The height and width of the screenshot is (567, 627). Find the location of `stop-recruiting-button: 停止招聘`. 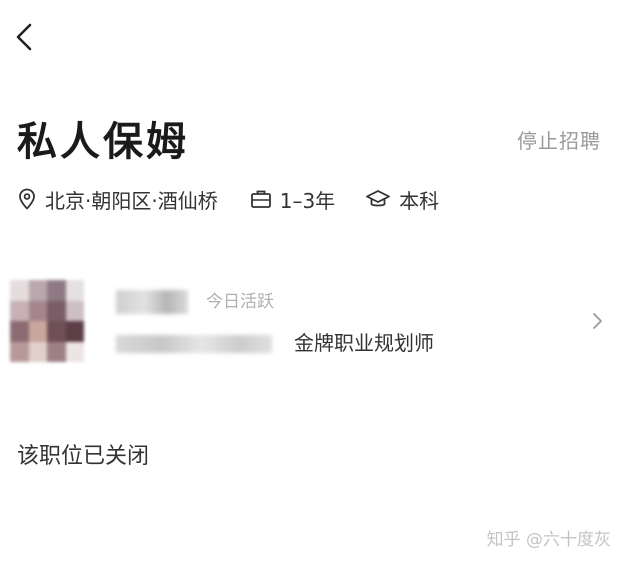

stop-recruiting-button: 停止招聘 is located at coordinates (559, 141).